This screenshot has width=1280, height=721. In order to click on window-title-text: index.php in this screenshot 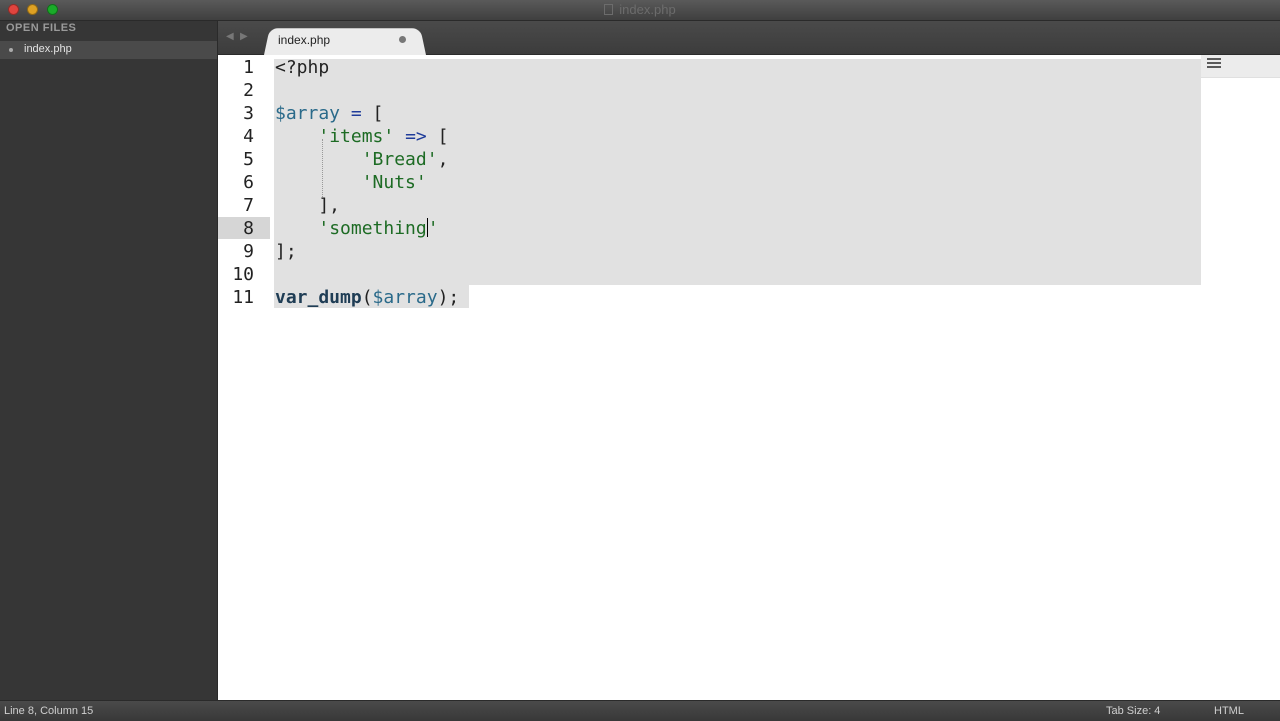, I will do `click(647, 9)`.